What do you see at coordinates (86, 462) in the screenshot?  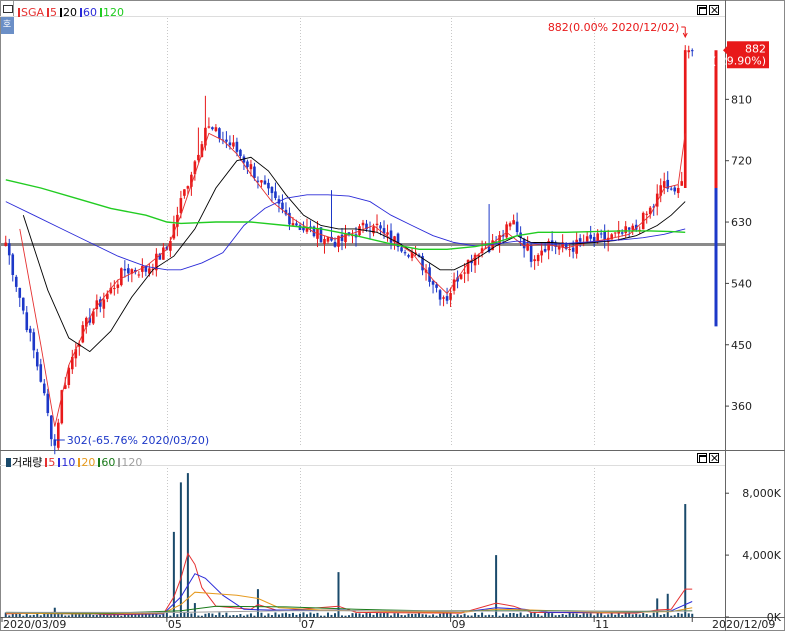 I see `volume-legend-ma-20: 20` at bounding box center [86, 462].